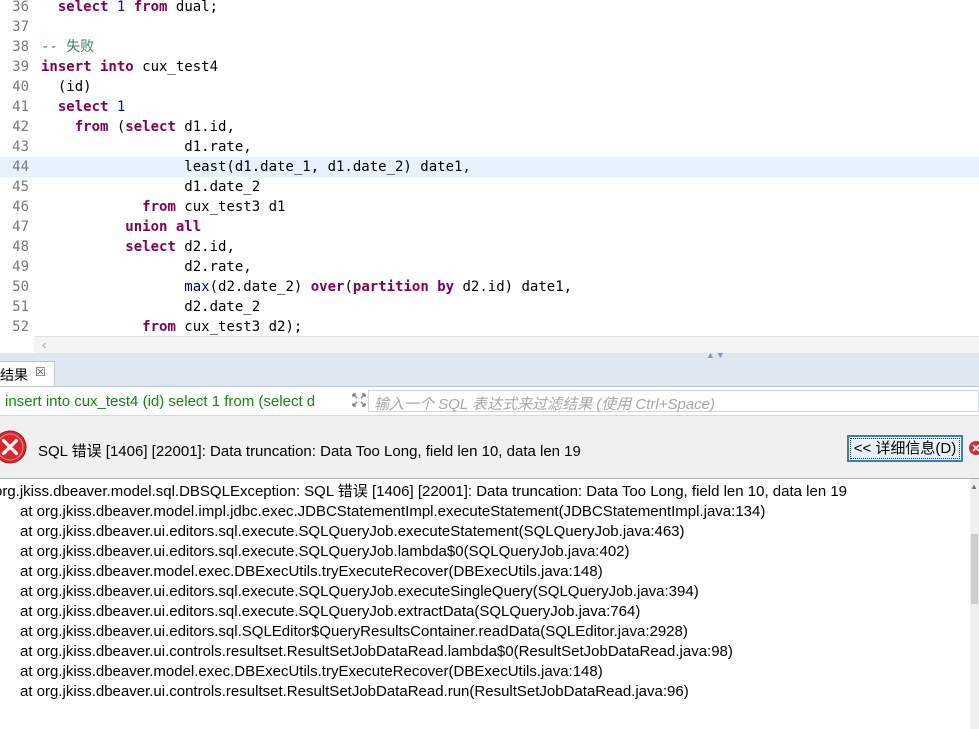 This screenshot has width=979, height=729. I want to click on code-text: d1.date_2, so click(150, 187).